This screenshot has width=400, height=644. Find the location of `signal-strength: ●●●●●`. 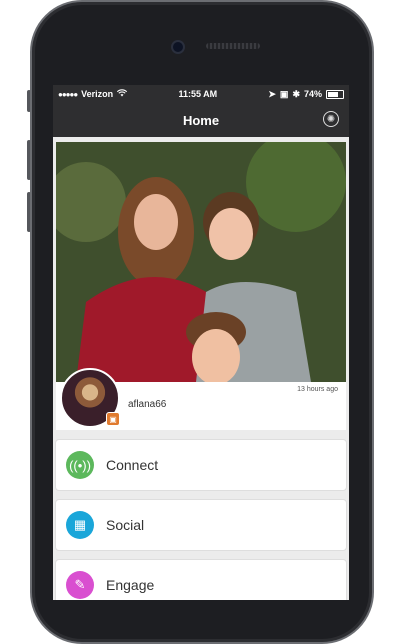

signal-strength: ●●●●● is located at coordinates (68, 94).